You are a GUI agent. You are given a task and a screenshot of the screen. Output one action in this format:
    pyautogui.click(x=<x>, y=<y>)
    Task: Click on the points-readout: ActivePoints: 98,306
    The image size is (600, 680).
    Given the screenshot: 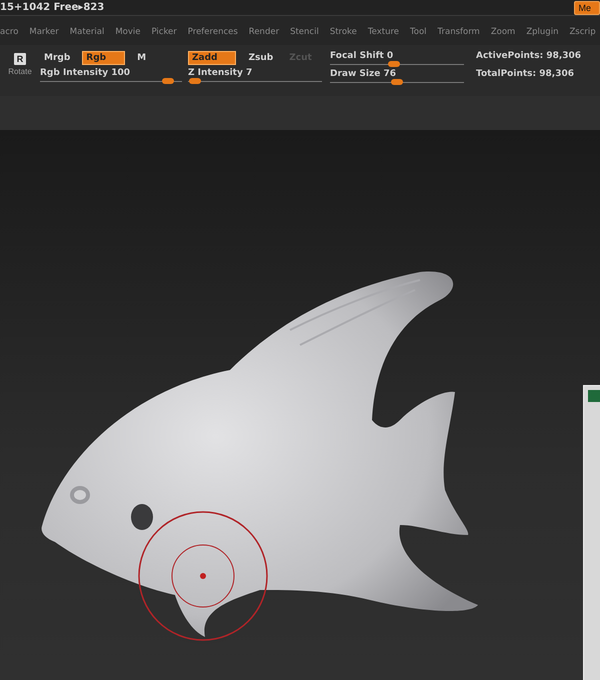 What is the action you would take?
    pyautogui.click(x=529, y=55)
    